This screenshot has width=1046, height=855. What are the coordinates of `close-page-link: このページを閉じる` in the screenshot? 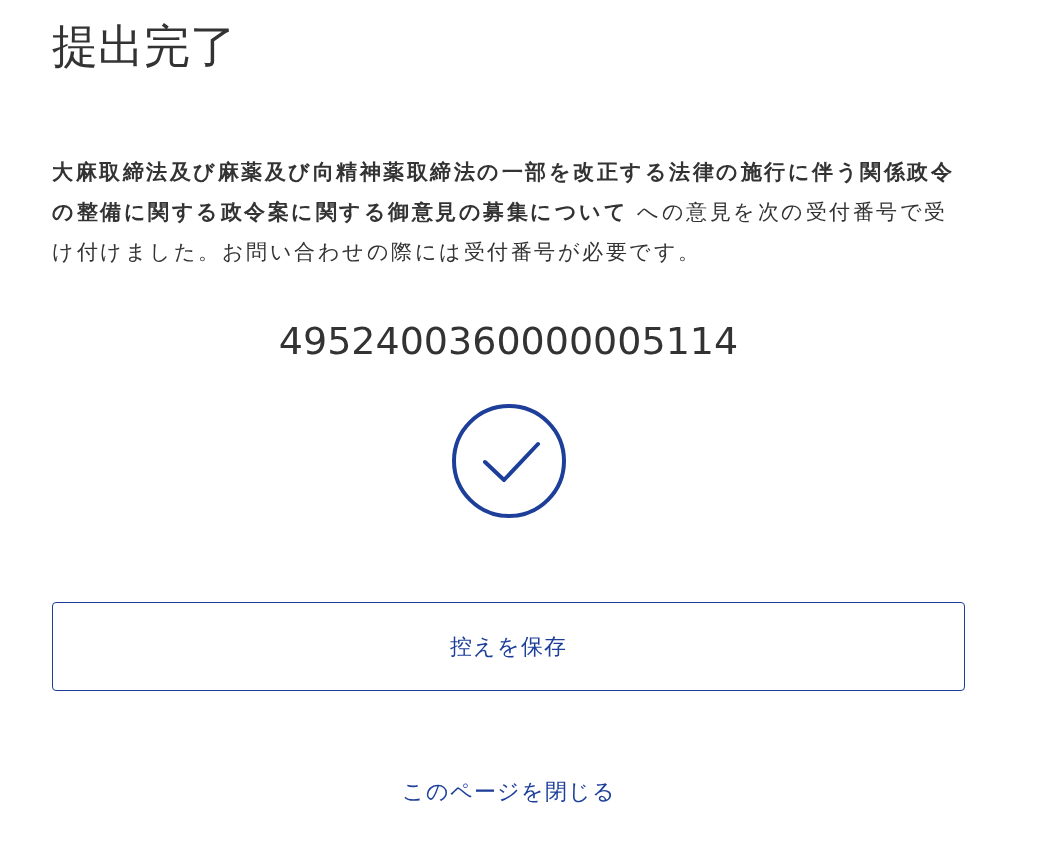 It's located at (508, 792).